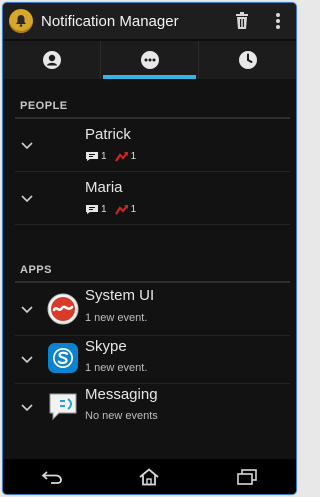  I want to click on navigation-bar, so click(149, 476).